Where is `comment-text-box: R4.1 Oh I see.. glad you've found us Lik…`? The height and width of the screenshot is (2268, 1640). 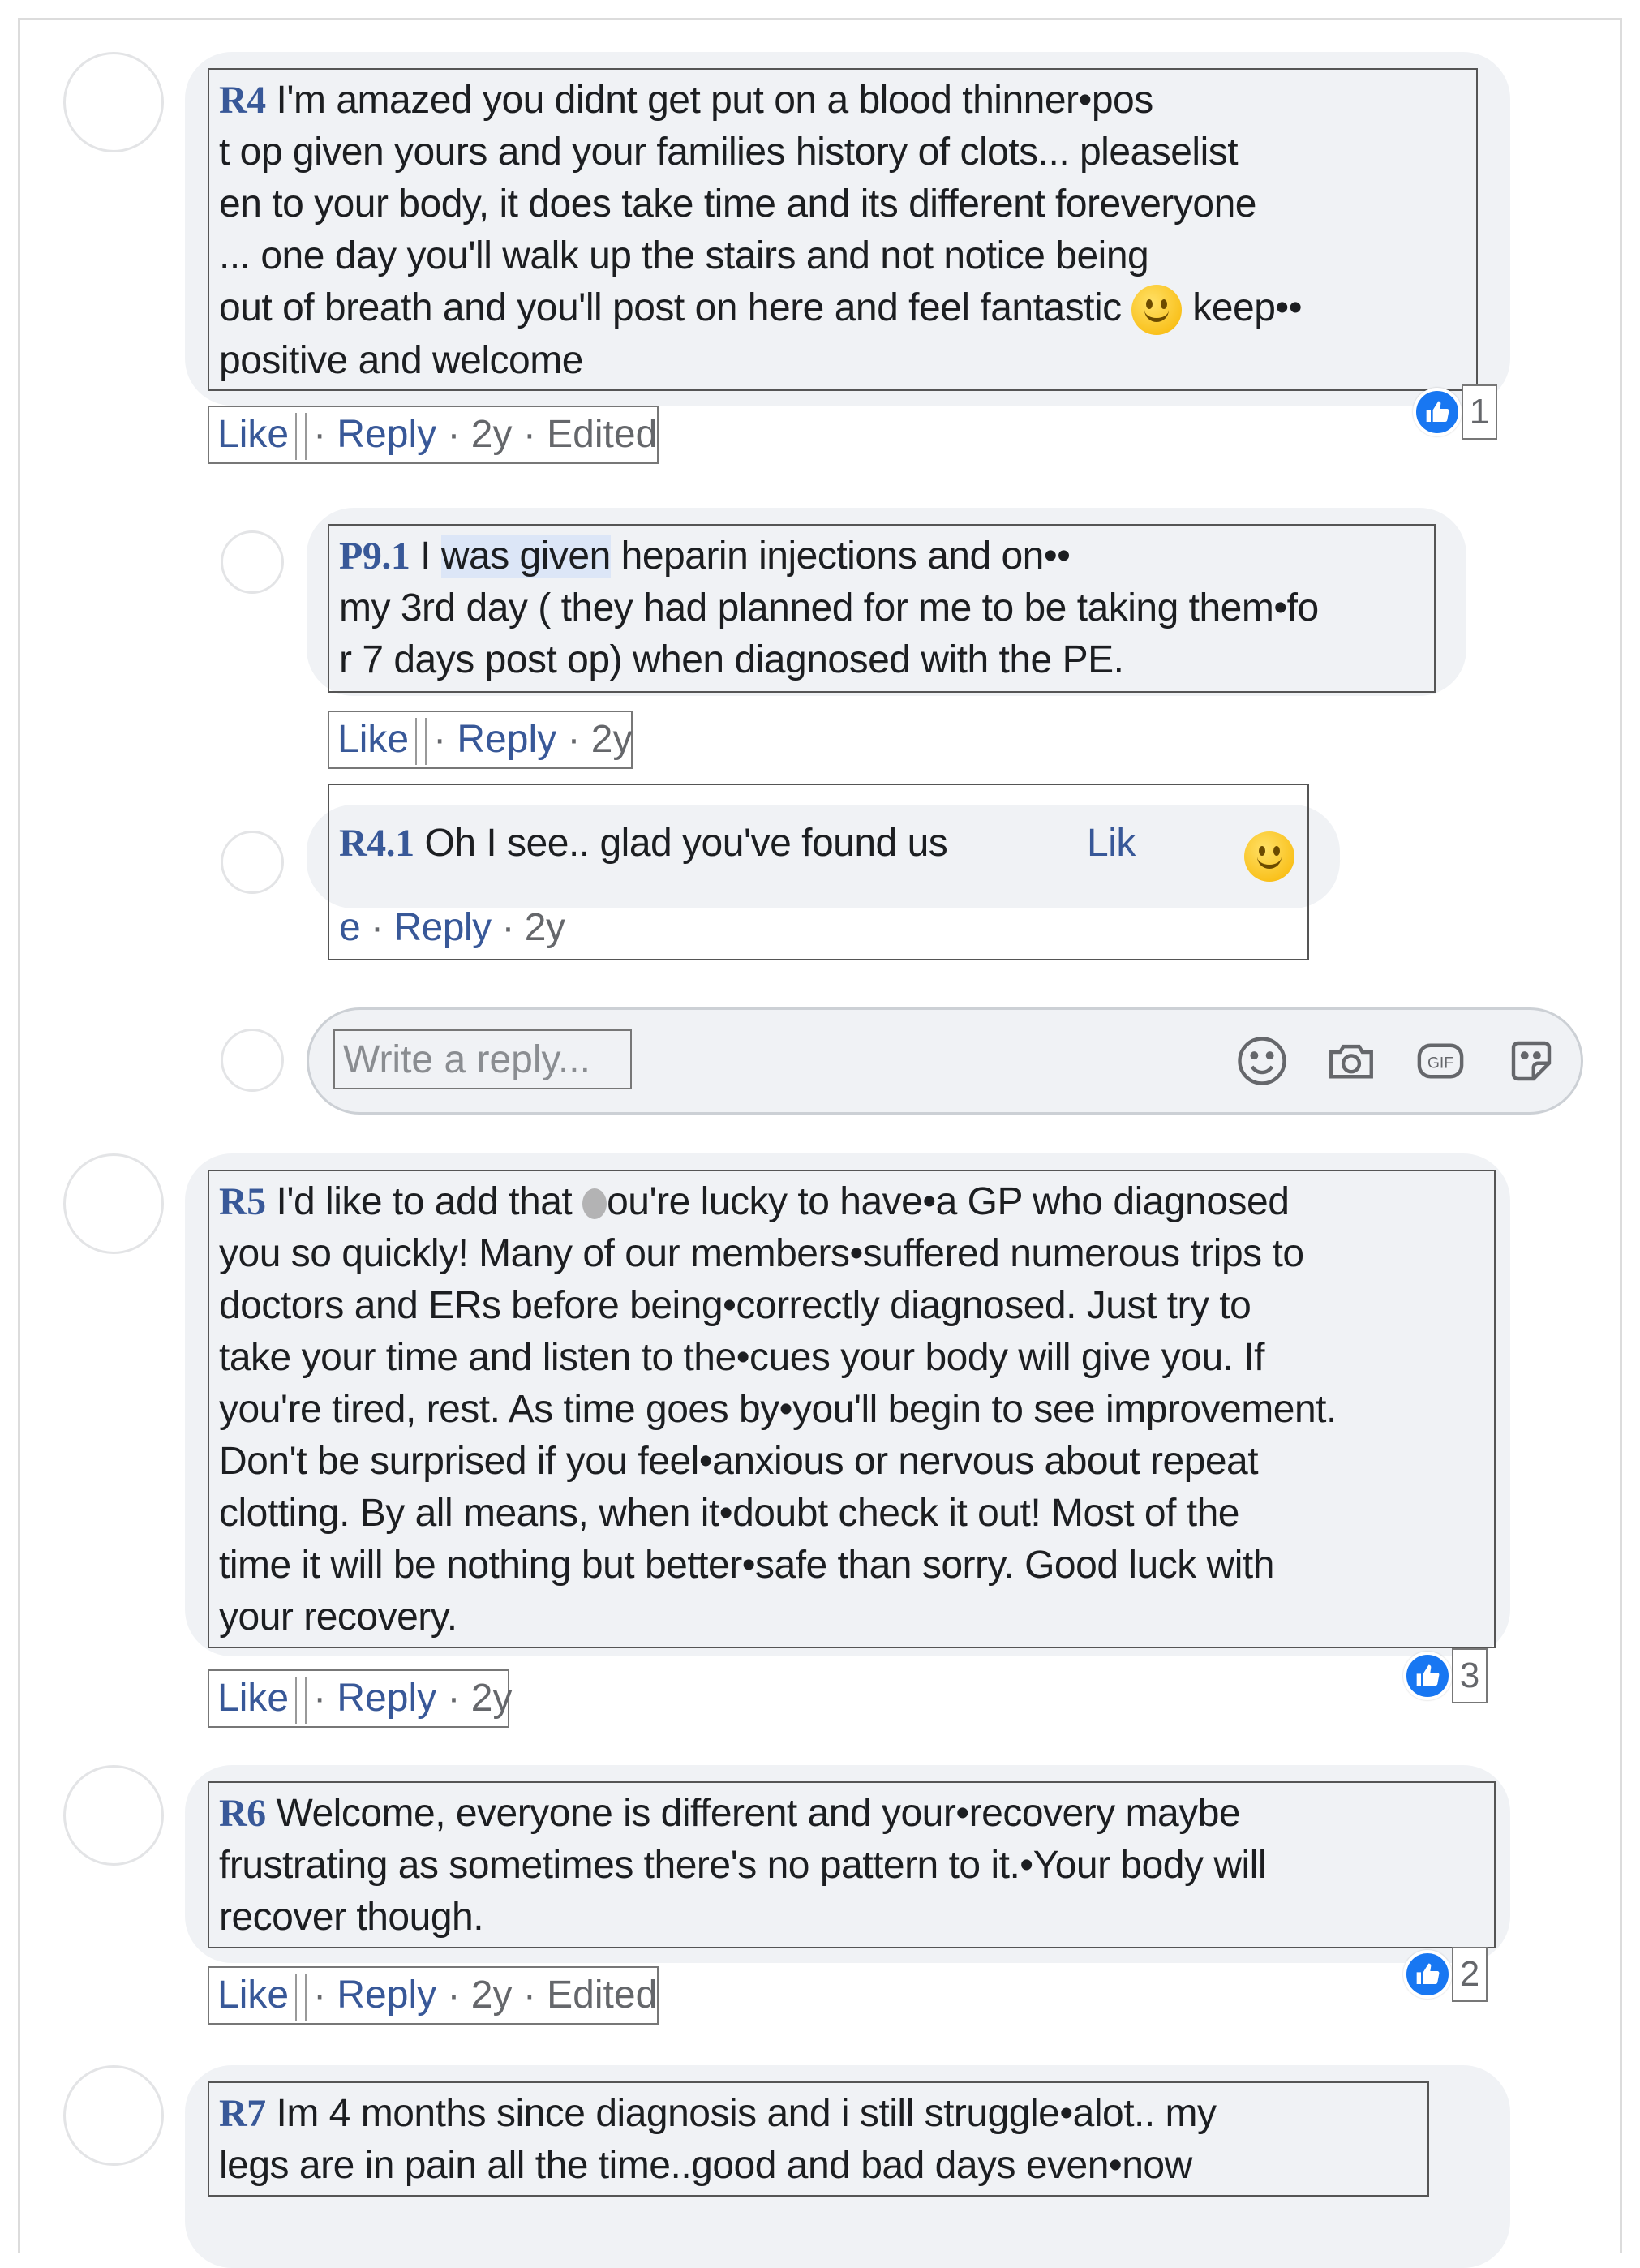 comment-text-box: R4.1 Oh I see.. glad you've found us Lik… is located at coordinates (818, 872).